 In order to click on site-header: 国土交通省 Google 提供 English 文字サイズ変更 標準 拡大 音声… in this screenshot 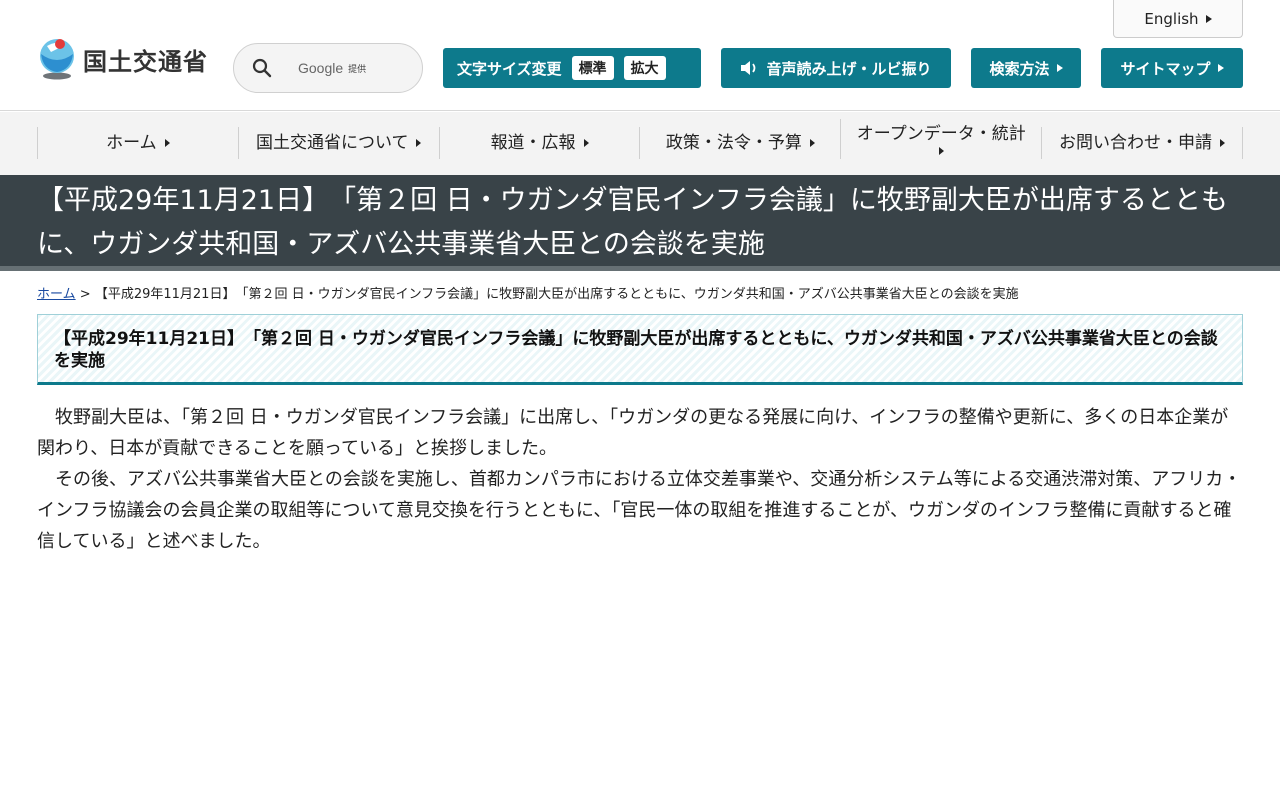, I will do `click(640, 55)`.